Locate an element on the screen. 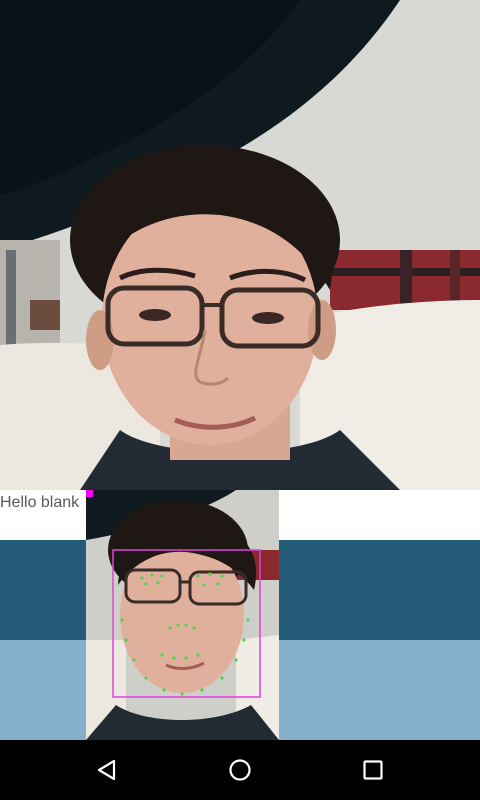 This screenshot has width=480, height=800. recents-button is located at coordinates (373, 770).